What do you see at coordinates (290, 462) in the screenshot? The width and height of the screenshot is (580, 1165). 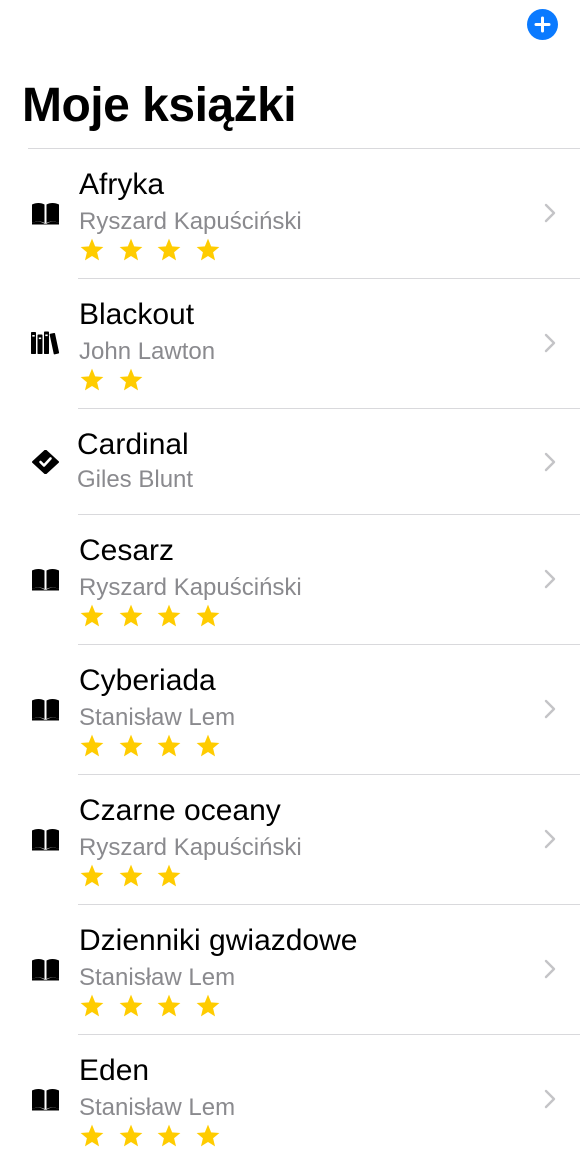 I see `book-row: Cardinal Giles Blunt` at bounding box center [290, 462].